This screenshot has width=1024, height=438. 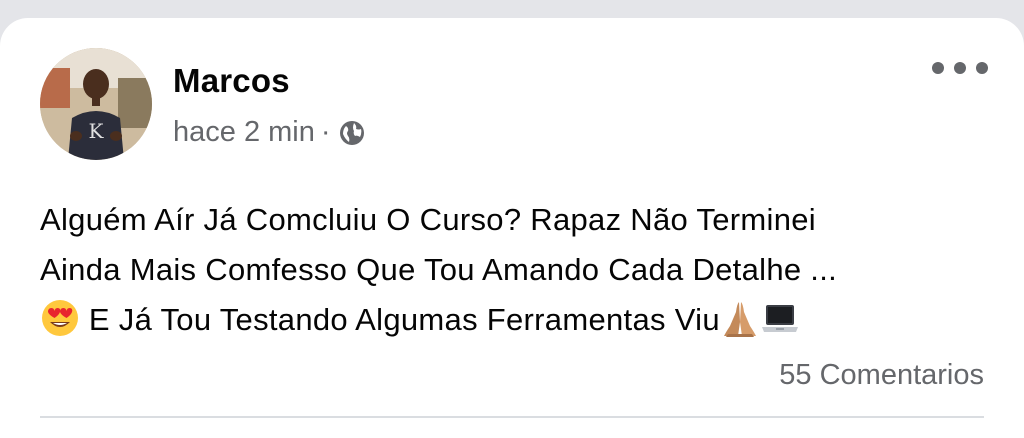 What do you see at coordinates (352, 133) in the screenshot?
I see `globe-icon` at bounding box center [352, 133].